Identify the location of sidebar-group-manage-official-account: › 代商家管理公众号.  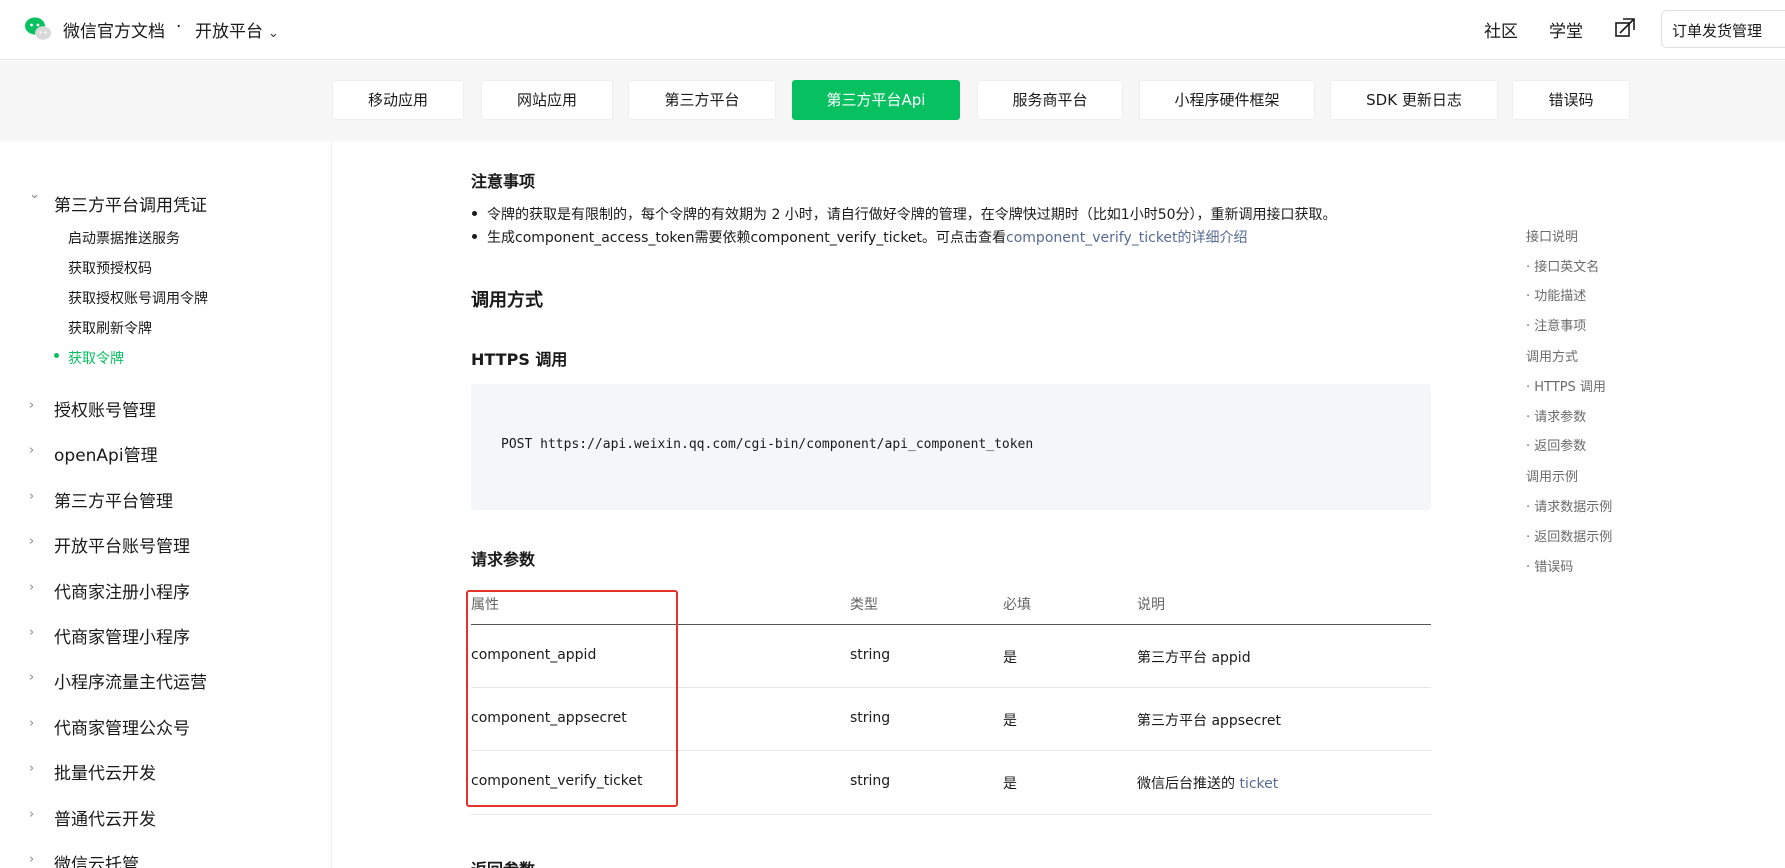
(166, 727).